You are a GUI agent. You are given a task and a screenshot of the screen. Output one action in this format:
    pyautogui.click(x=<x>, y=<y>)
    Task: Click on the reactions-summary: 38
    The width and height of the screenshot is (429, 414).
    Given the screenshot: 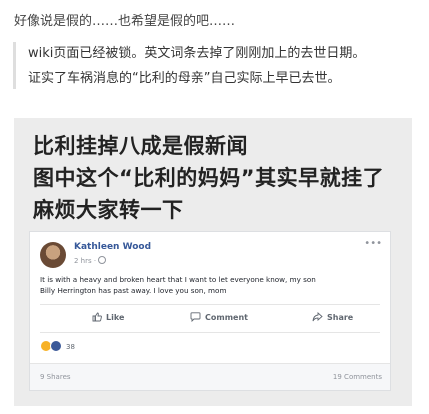 What is the action you would take?
    pyautogui.click(x=57, y=346)
    